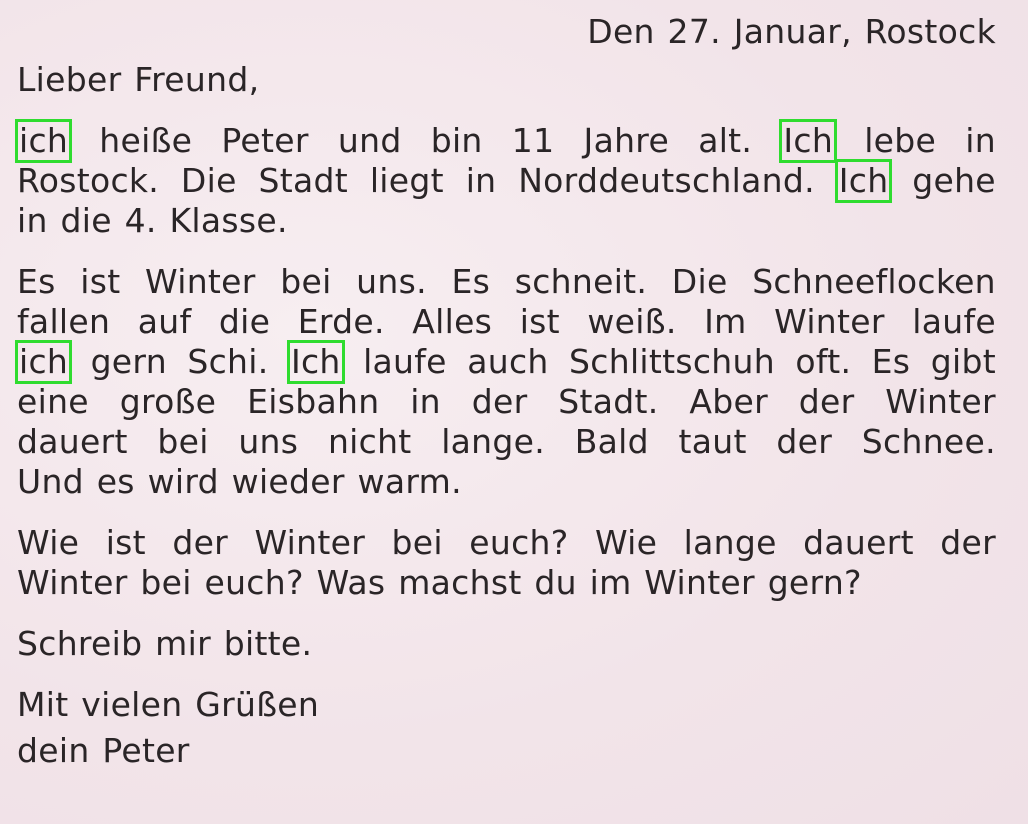  Describe the element at coordinates (103, 750) in the screenshot. I see `letter-signature: dein Peter` at that location.